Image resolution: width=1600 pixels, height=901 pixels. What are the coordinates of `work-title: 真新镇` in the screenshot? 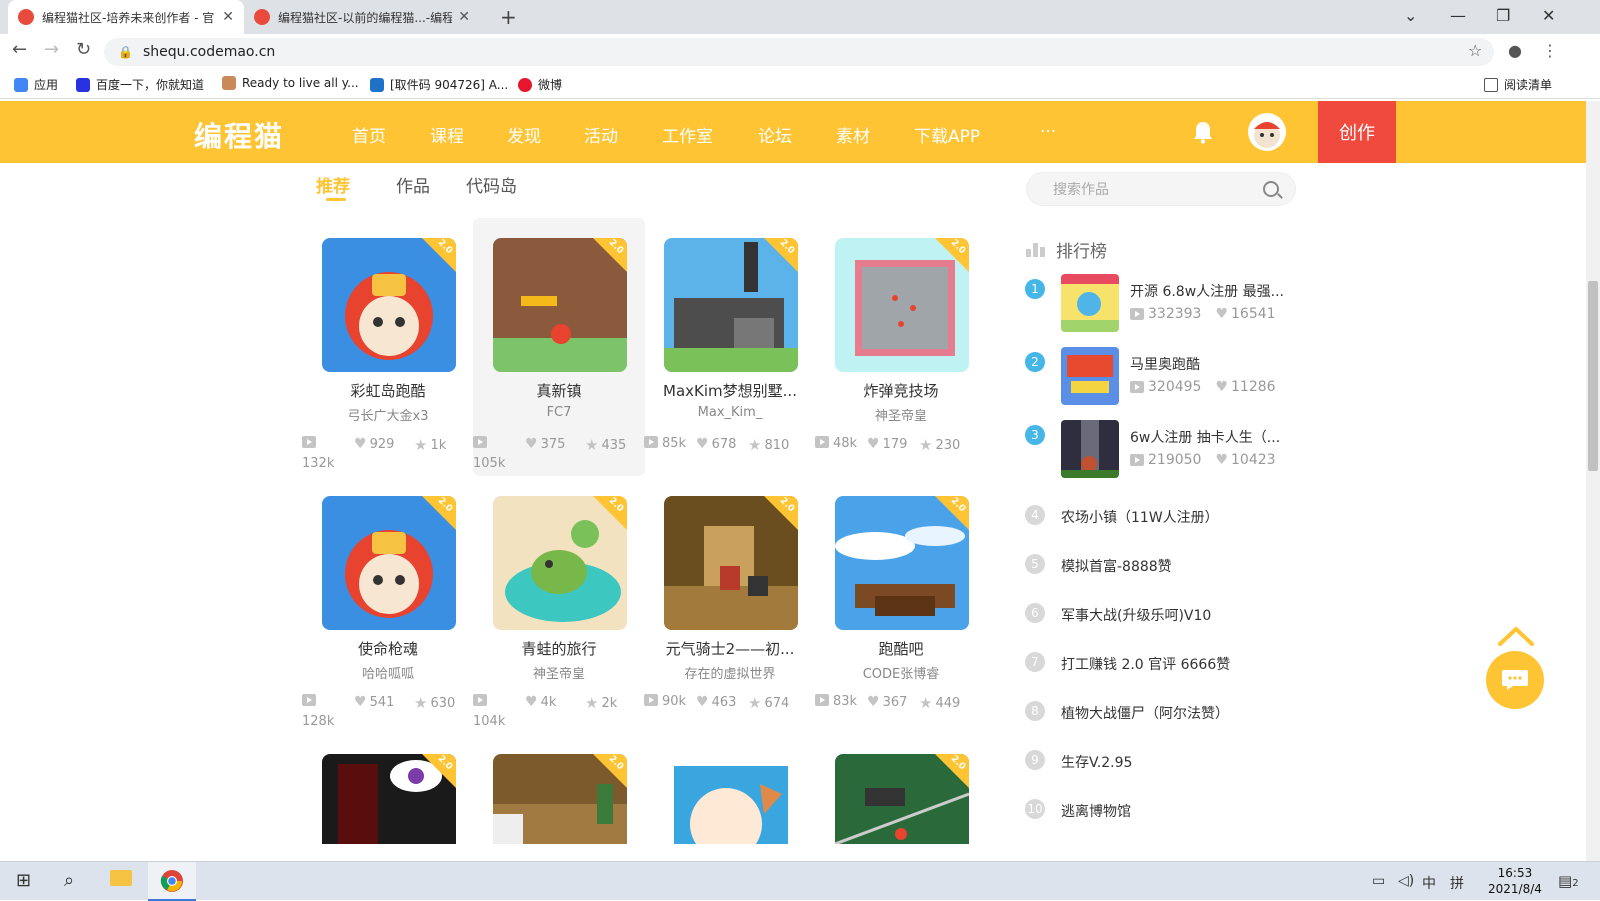 It's located at (559, 390).